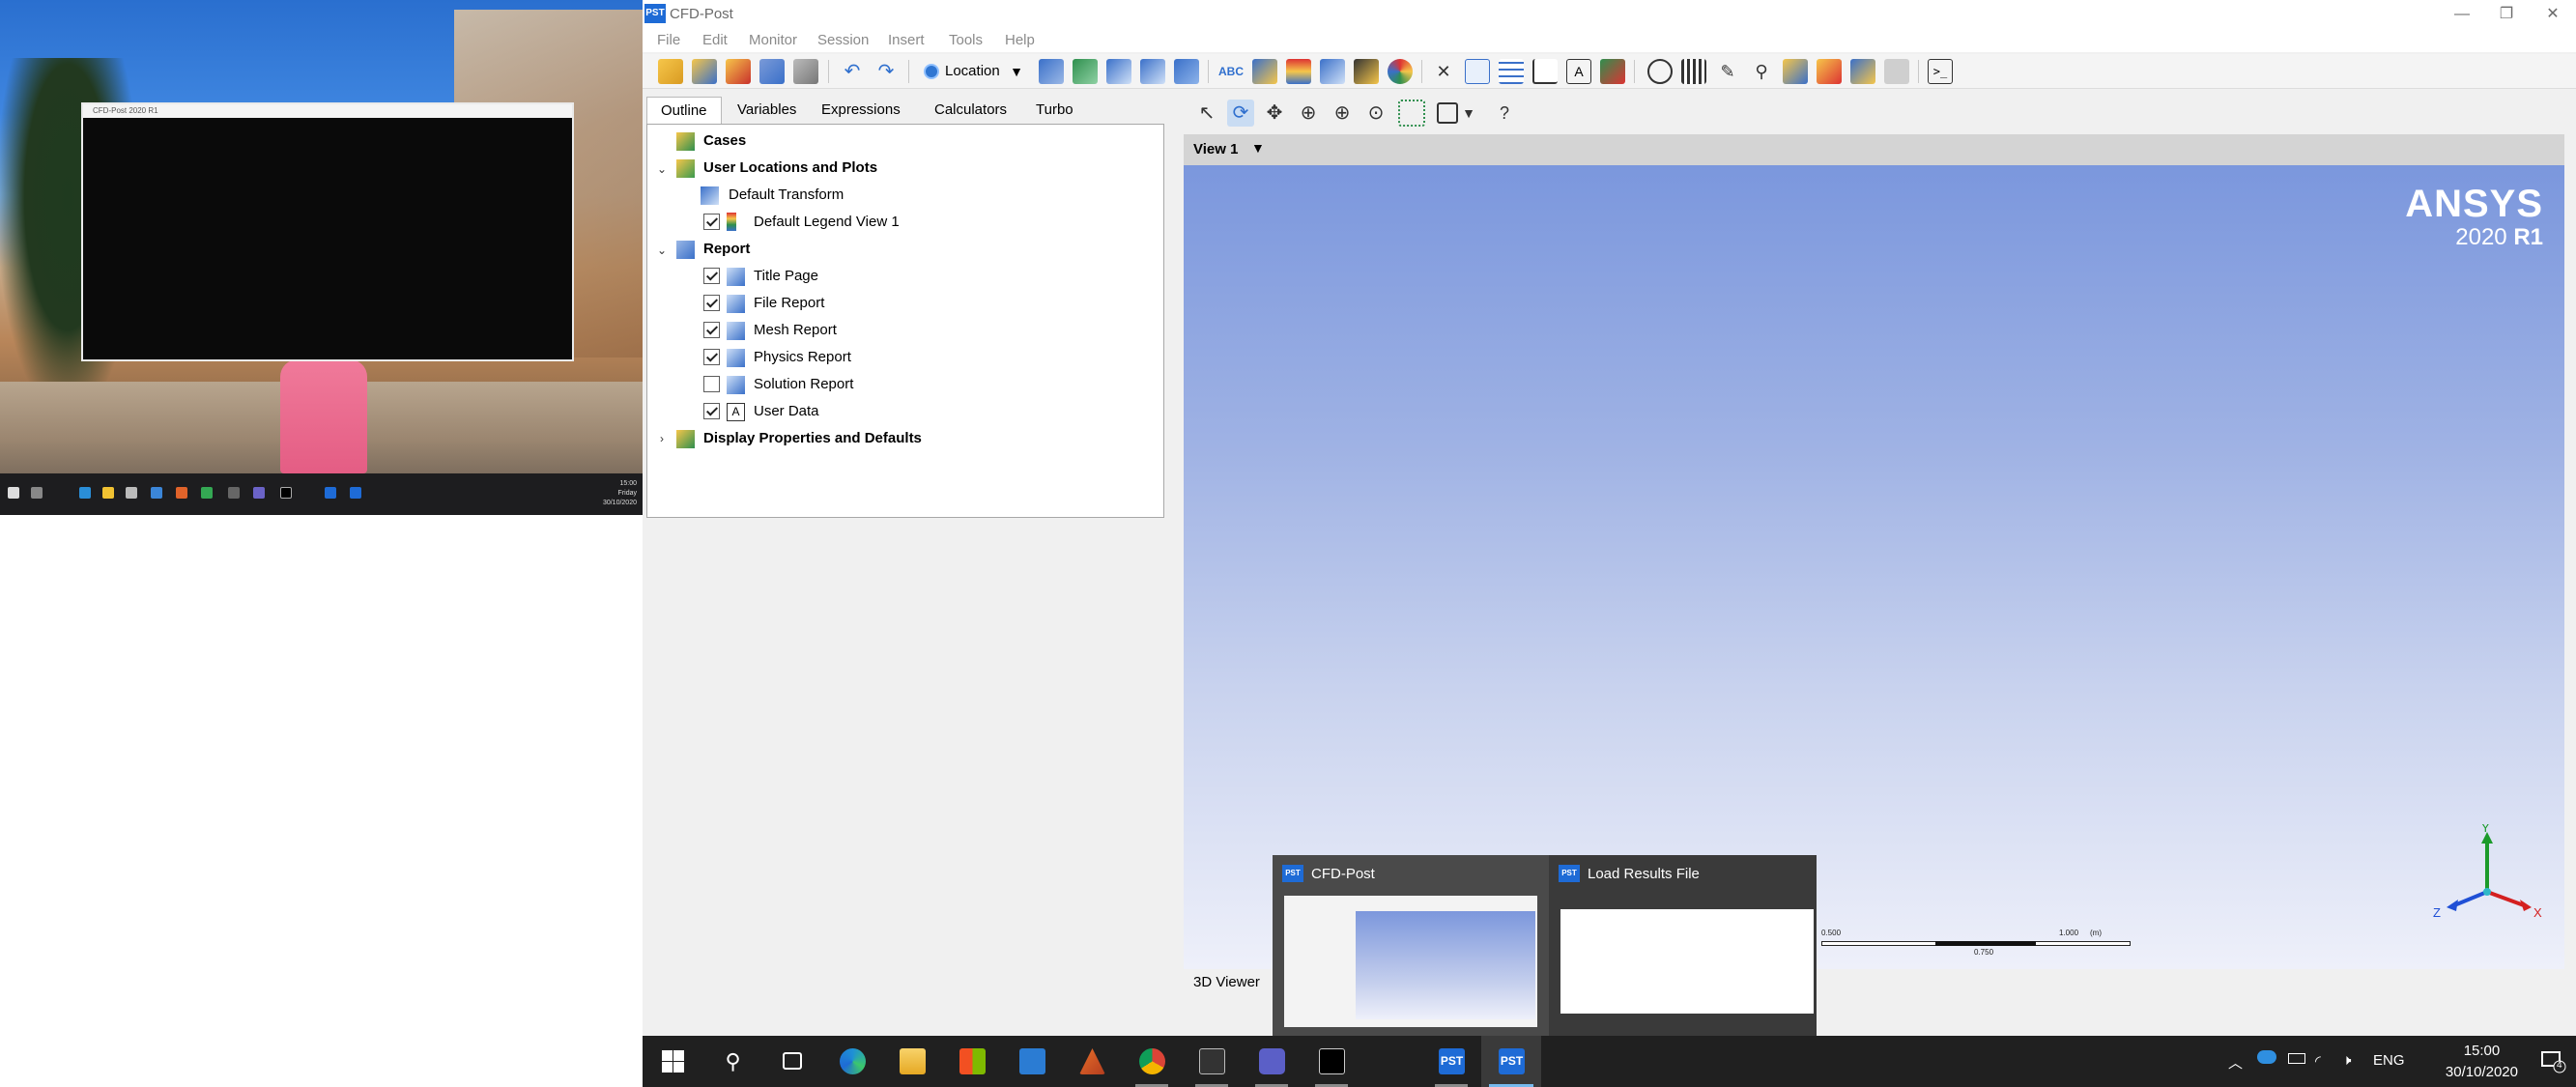 The image size is (2576, 1087). Describe the element at coordinates (1451, 1061) in the screenshot. I see `taskbar-pst-1: PST` at that location.